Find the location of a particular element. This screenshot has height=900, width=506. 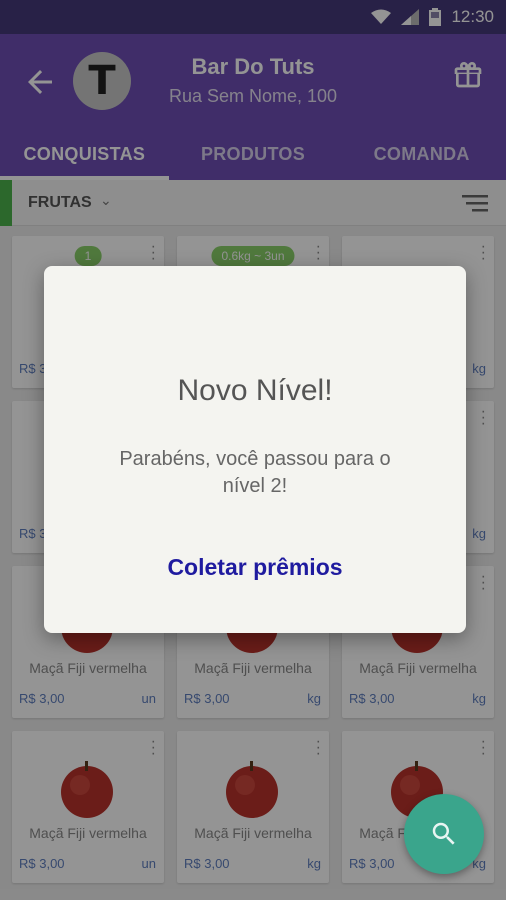

search-icon is located at coordinates (443, 833).